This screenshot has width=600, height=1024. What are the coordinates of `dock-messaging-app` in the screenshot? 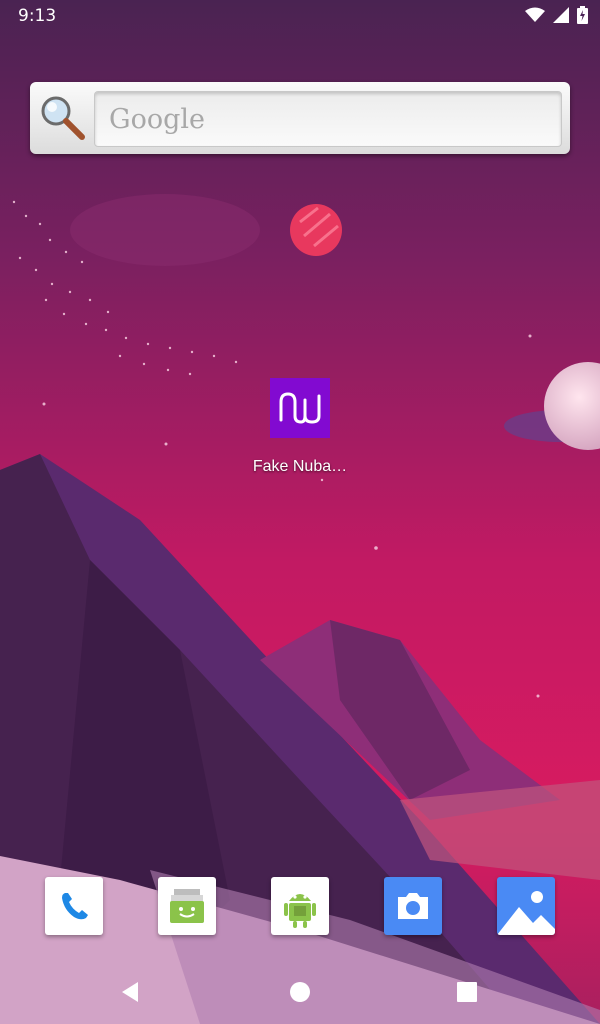 It's located at (187, 906).